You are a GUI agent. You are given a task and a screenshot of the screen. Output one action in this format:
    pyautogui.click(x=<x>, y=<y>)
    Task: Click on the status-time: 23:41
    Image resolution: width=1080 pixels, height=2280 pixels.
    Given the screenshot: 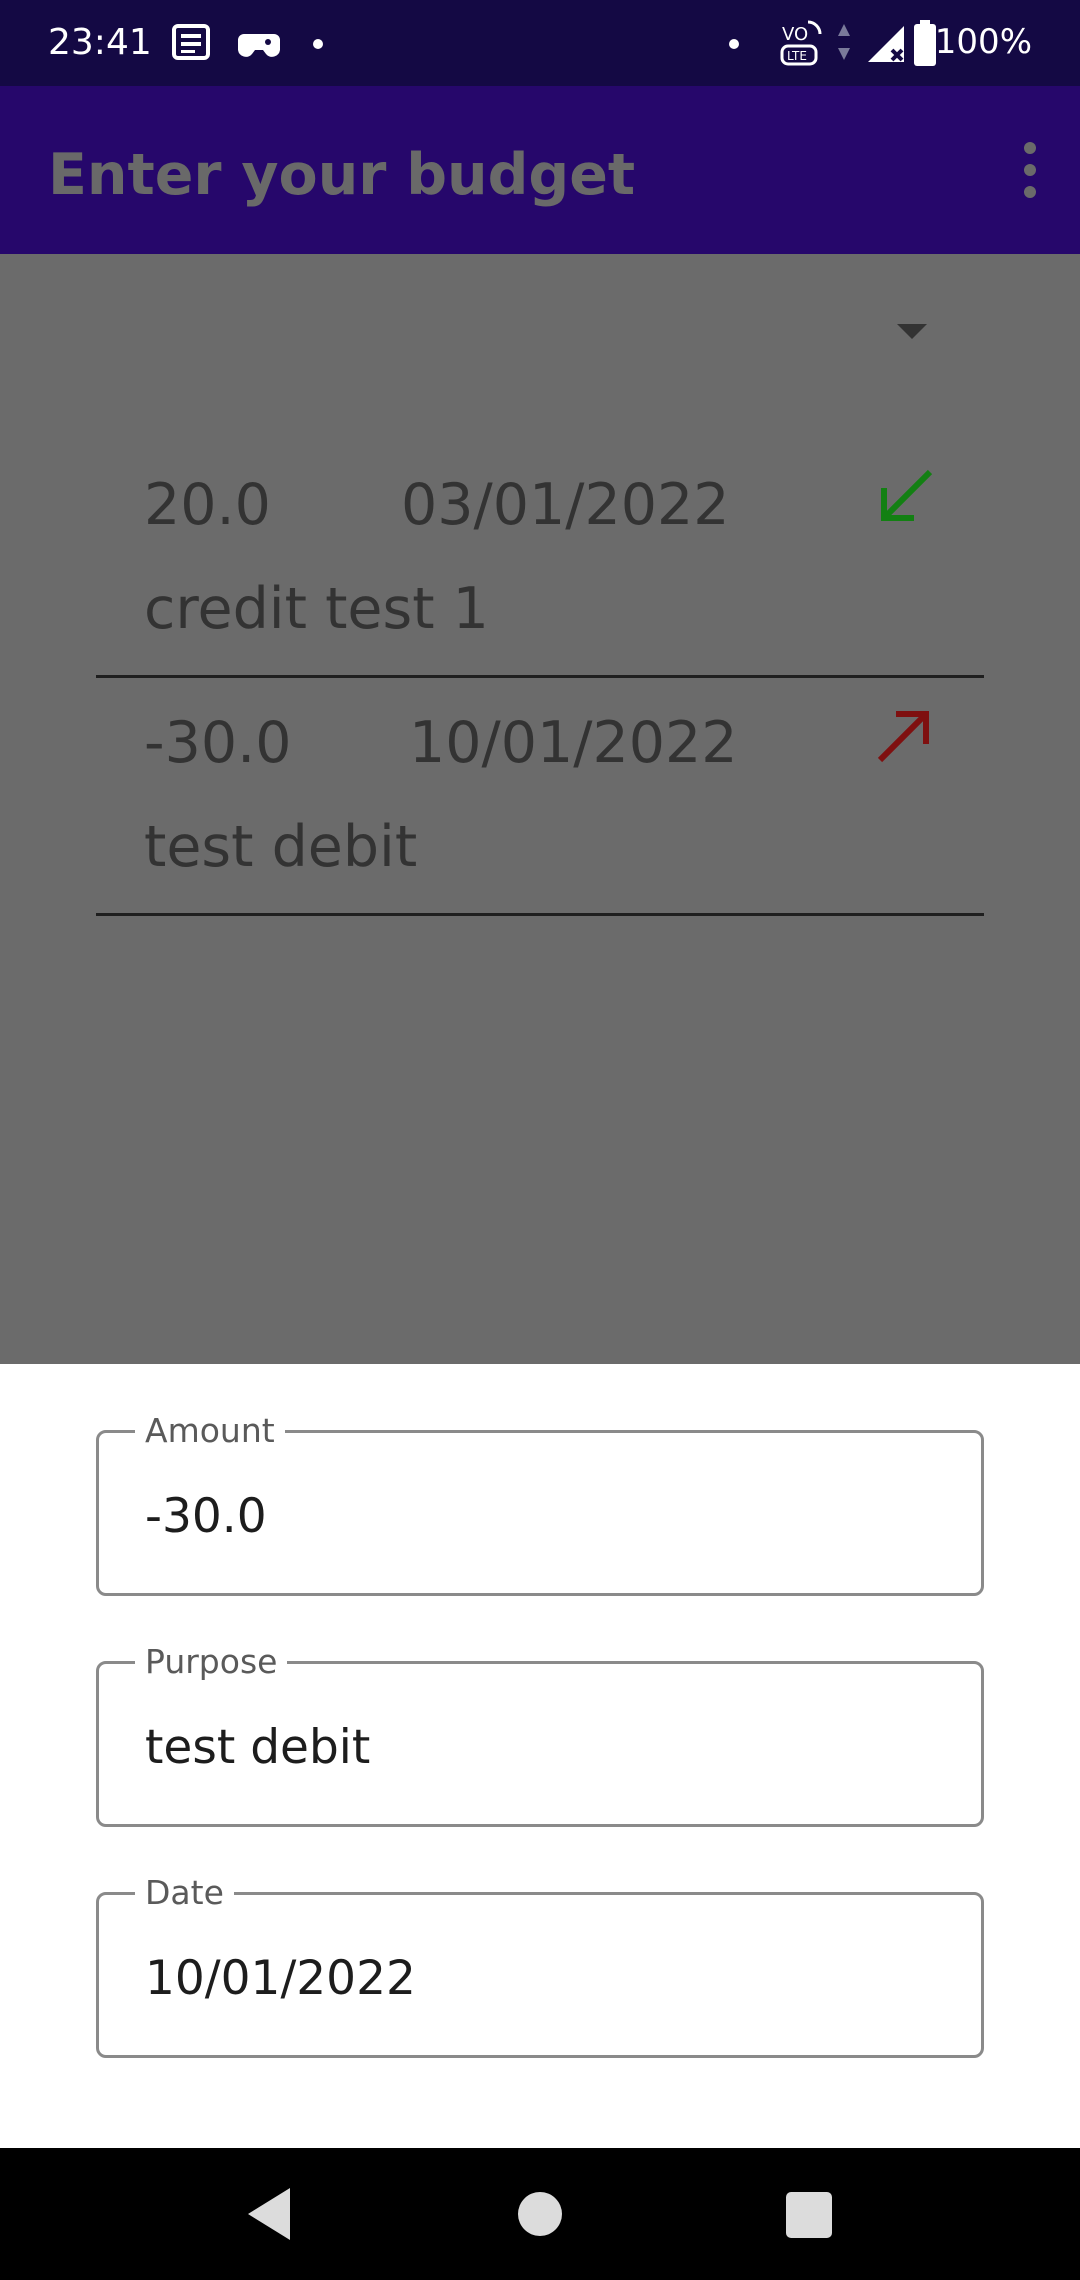 What is the action you would take?
    pyautogui.click(x=100, y=42)
    